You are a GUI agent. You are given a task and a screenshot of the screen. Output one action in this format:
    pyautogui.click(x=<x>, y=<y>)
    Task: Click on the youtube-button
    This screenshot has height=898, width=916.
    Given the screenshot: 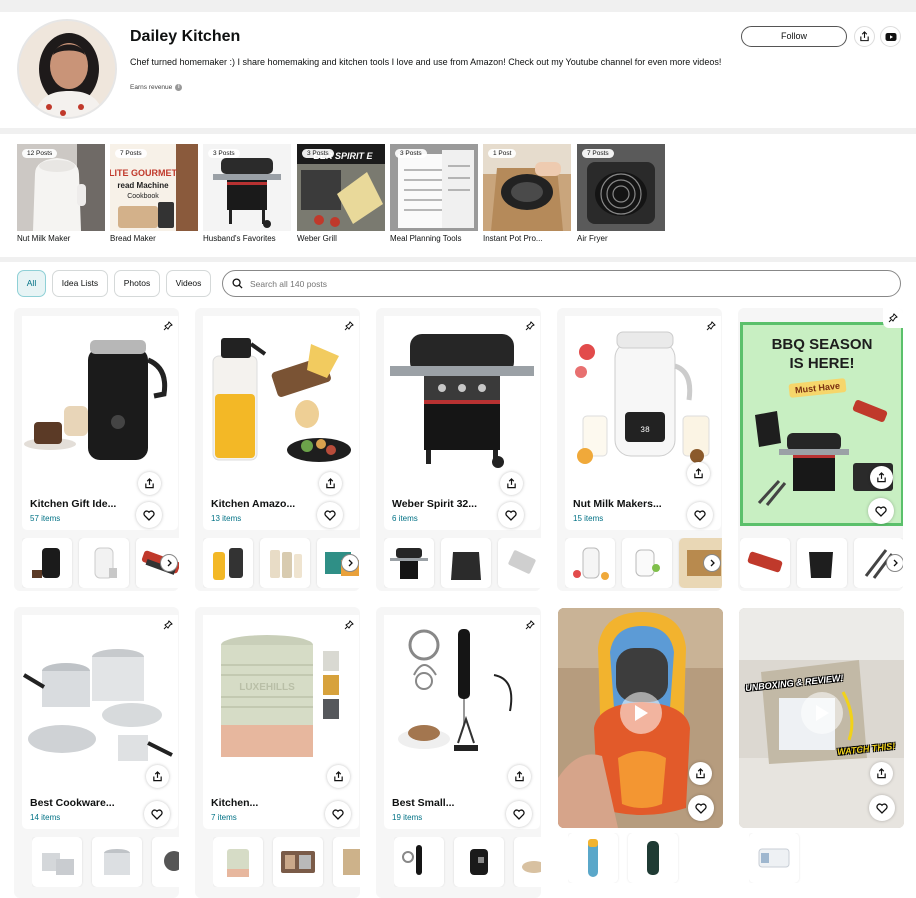 What is the action you would take?
    pyautogui.click(x=890, y=36)
    